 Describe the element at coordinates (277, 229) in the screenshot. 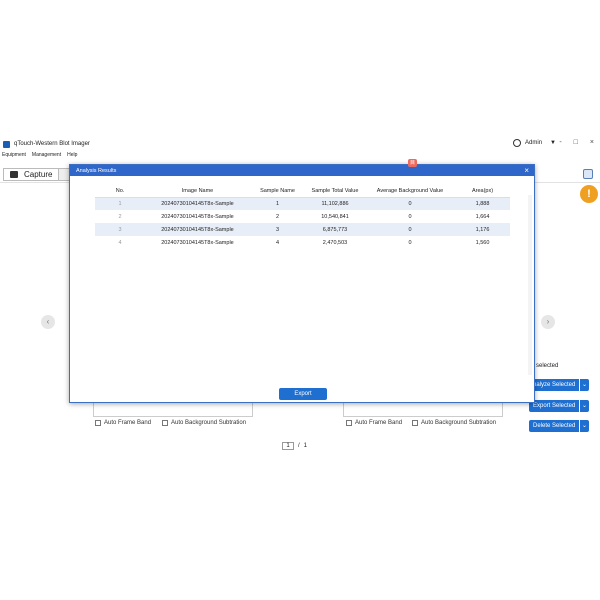

I see `cell-sample-name: 3` at that location.